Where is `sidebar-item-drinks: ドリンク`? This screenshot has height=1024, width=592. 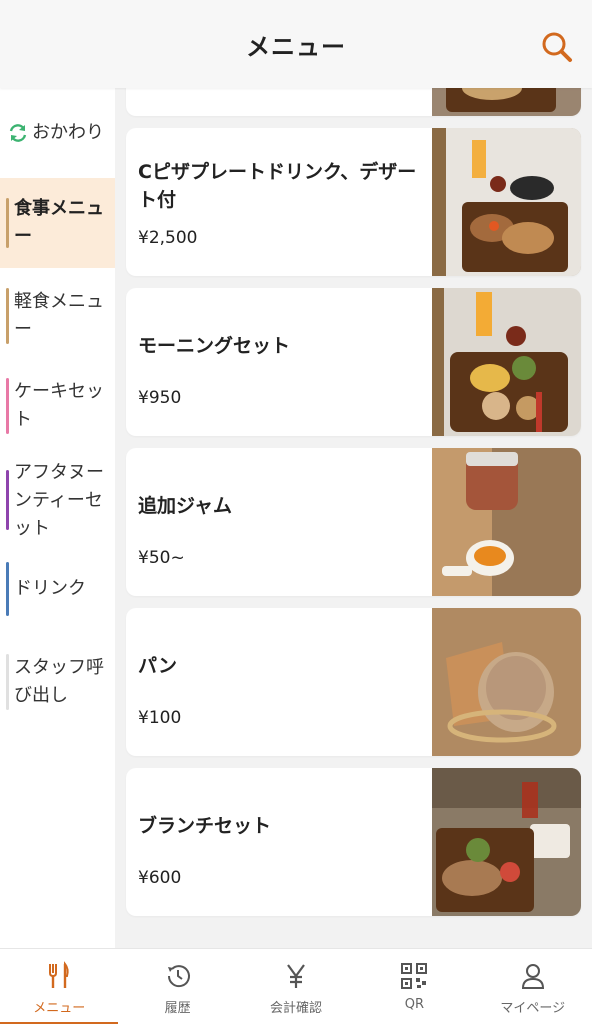
sidebar-item-drinks: ドリンク is located at coordinates (57, 589).